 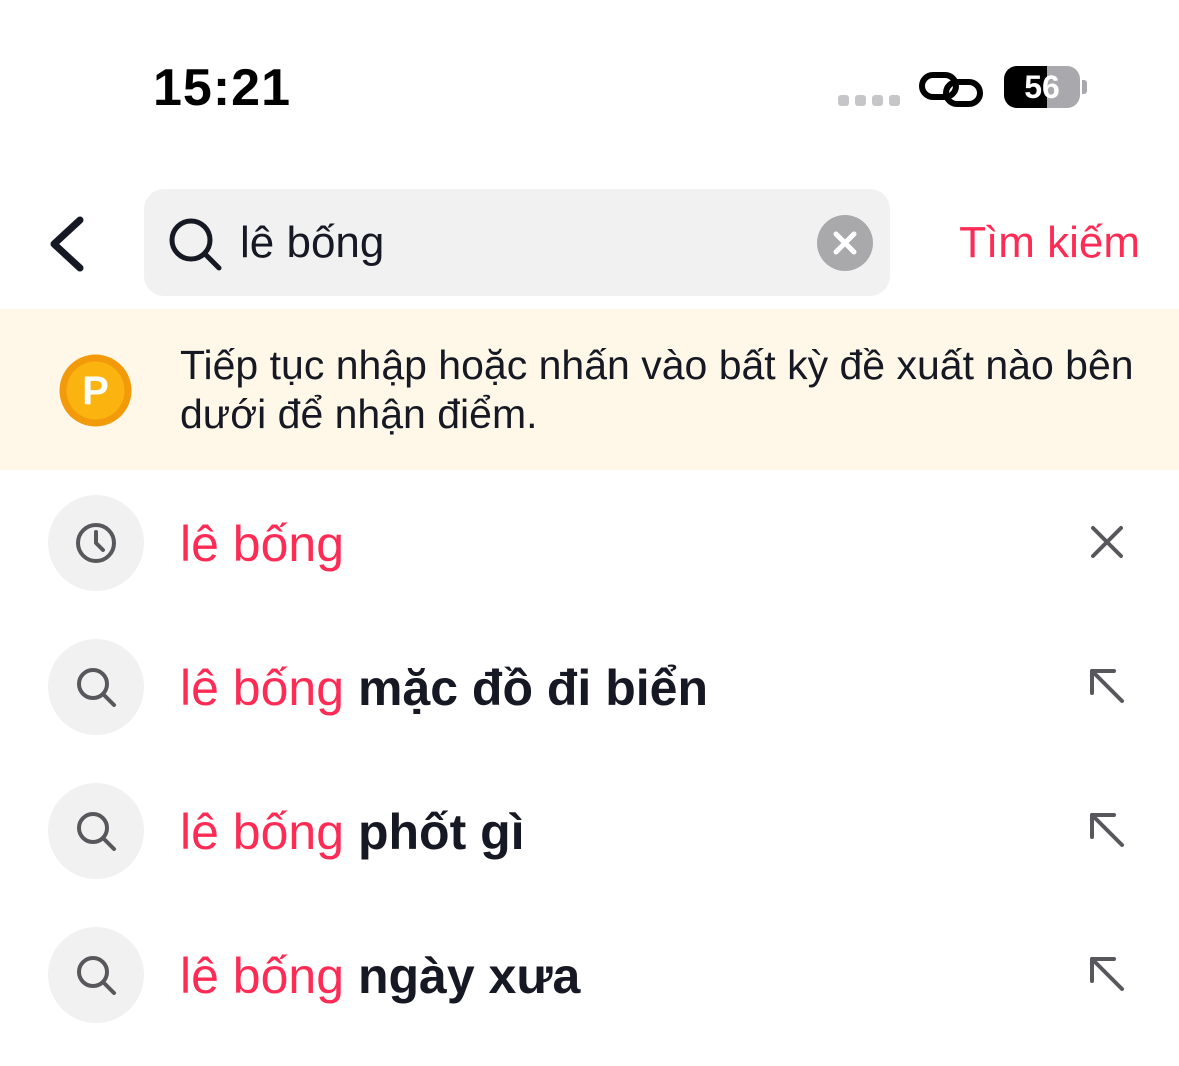 I want to click on suggestion-item: lê bống mặc đồ đi biển, so click(x=589, y=686).